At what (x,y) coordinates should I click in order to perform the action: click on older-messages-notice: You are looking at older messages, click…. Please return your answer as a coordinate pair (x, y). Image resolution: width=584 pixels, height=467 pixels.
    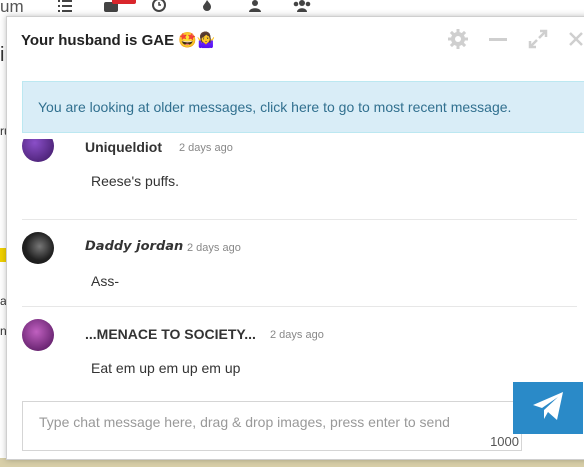
    Looking at the image, I should click on (303, 107).